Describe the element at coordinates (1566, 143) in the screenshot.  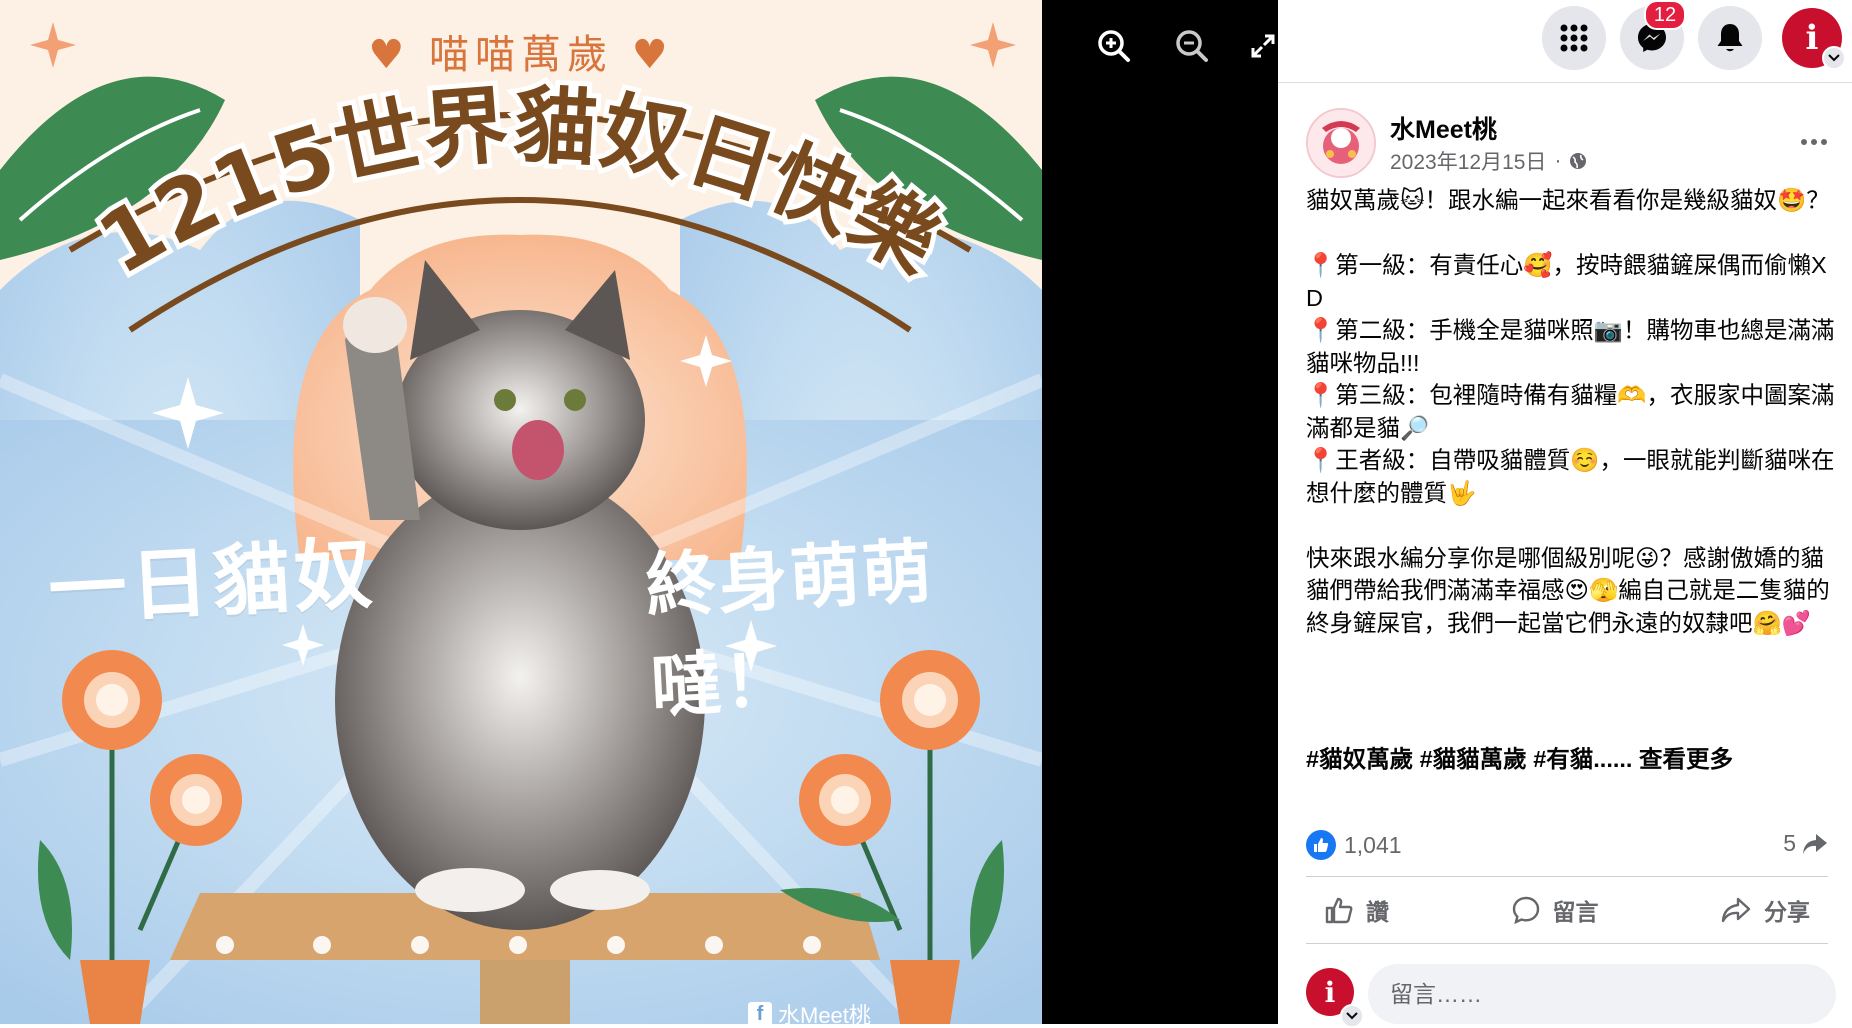
I see `post-header: 水Meet桃 2023年12月15日 ·` at that location.